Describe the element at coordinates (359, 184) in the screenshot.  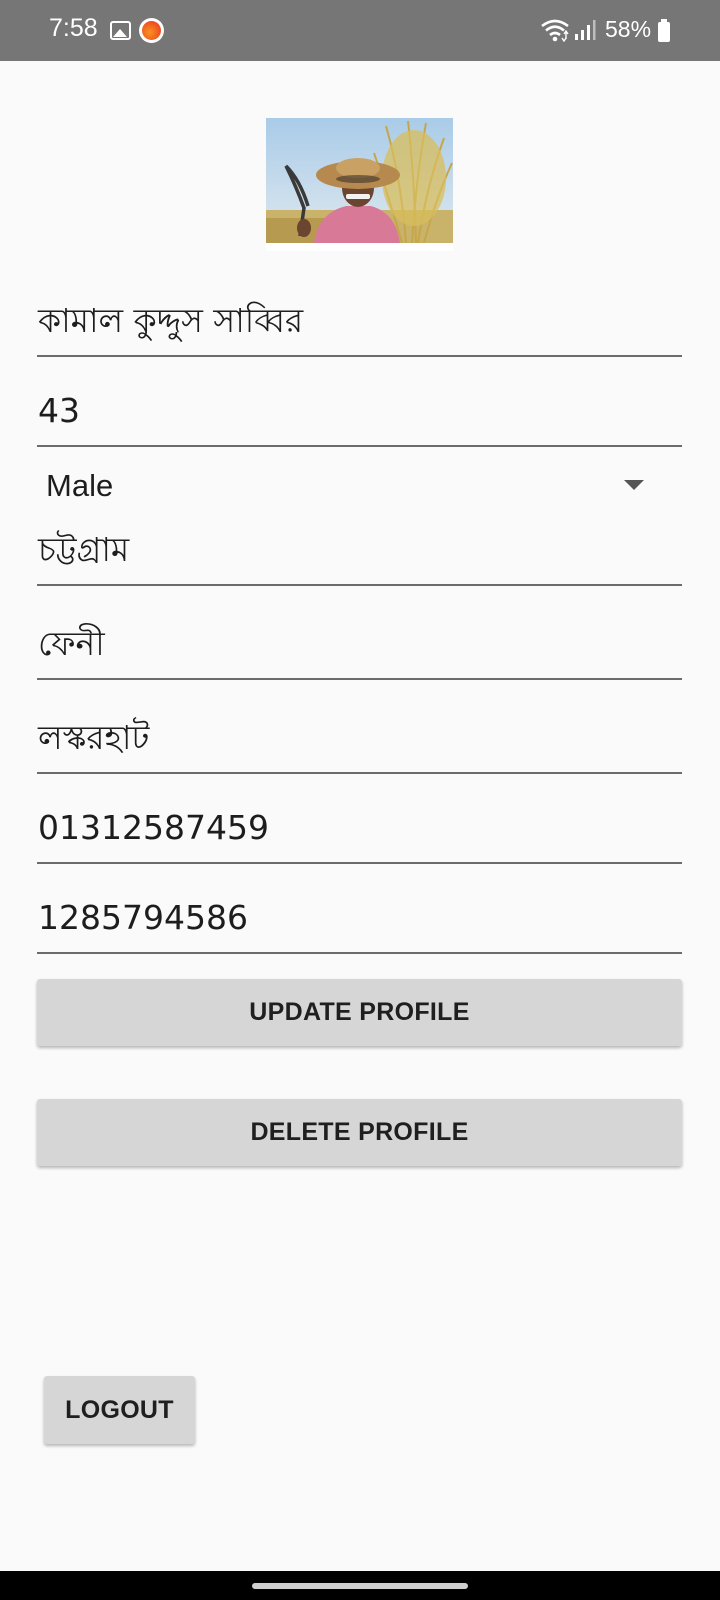
I see `profile-photo` at that location.